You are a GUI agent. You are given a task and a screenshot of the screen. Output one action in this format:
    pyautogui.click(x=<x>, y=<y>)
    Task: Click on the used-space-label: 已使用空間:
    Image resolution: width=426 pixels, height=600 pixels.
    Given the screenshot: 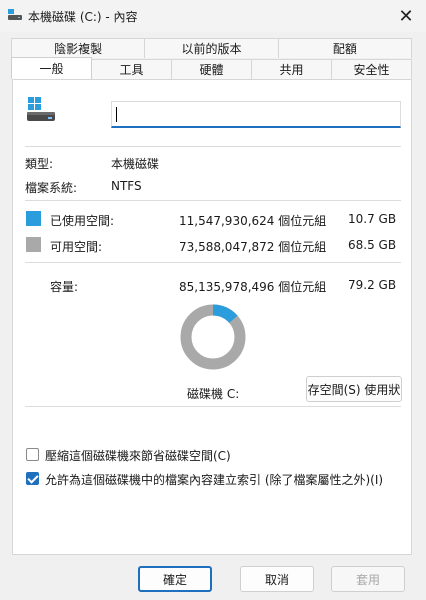 What is the action you would take?
    pyautogui.click(x=82, y=221)
    